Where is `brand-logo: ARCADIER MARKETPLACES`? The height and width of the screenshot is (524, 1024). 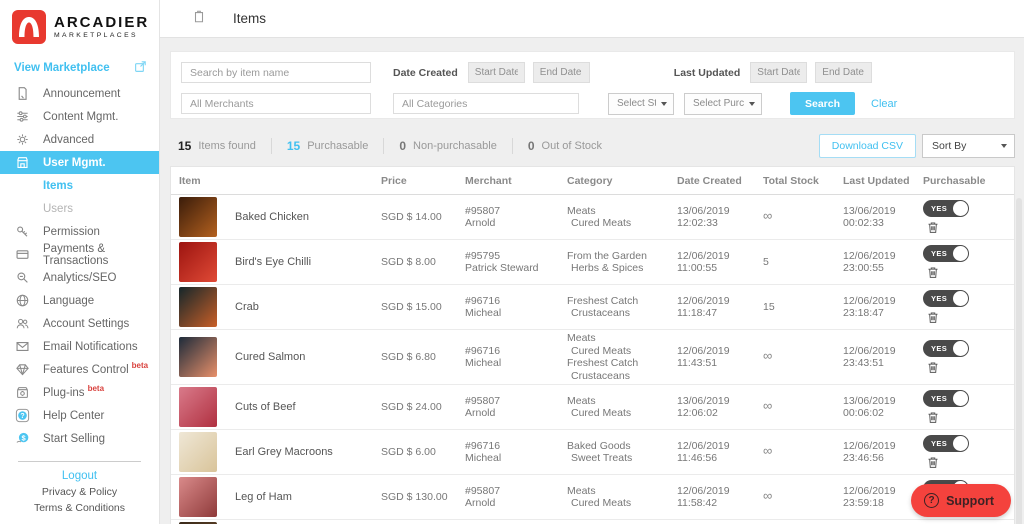 brand-logo: ARCADIER MARKETPLACES is located at coordinates (79, 26).